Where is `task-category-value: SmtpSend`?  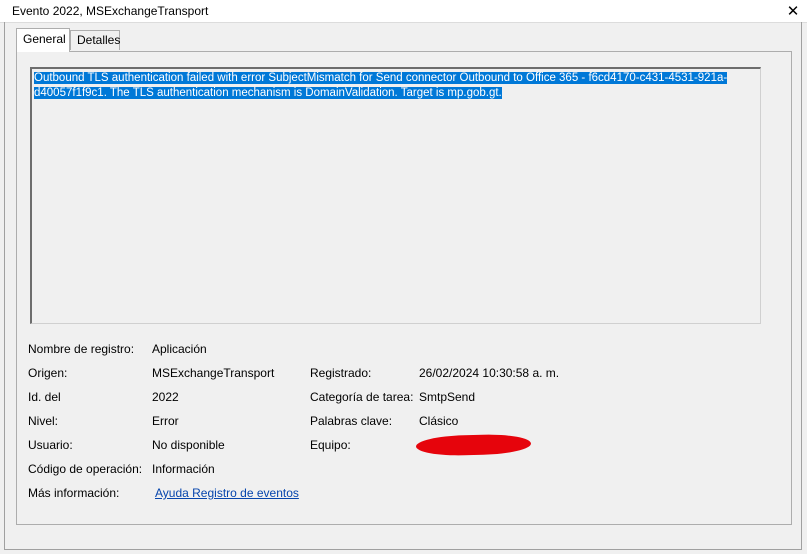 task-category-value: SmtpSend is located at coordinates (447, 397).